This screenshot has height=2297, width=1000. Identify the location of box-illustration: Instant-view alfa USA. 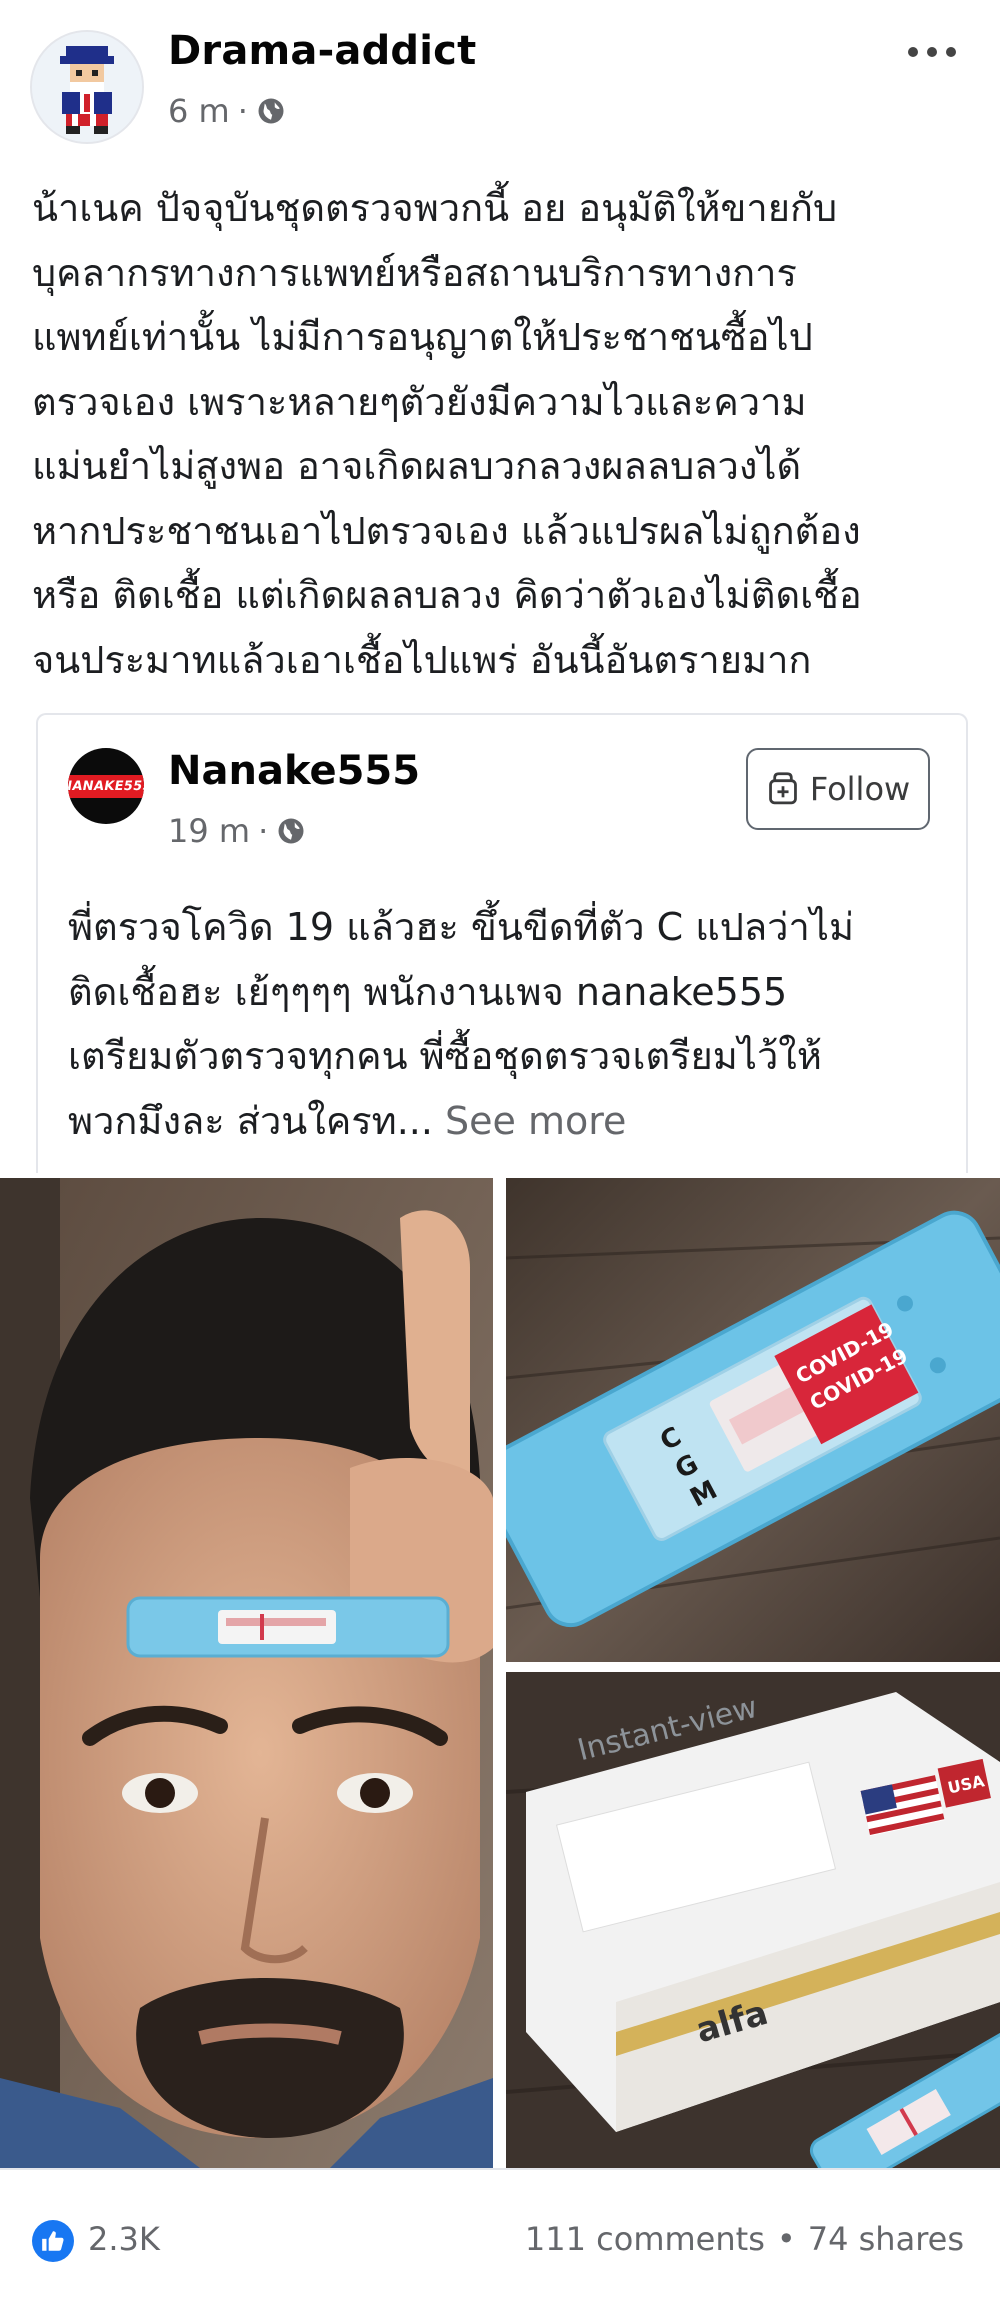
(753, 1920).